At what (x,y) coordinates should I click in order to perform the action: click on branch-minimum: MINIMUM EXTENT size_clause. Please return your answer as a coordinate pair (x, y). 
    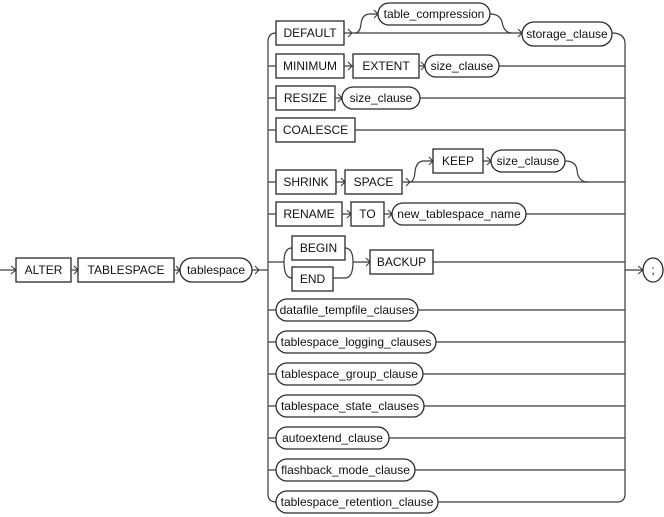
    Looking at the image, I should click on (446, 66).